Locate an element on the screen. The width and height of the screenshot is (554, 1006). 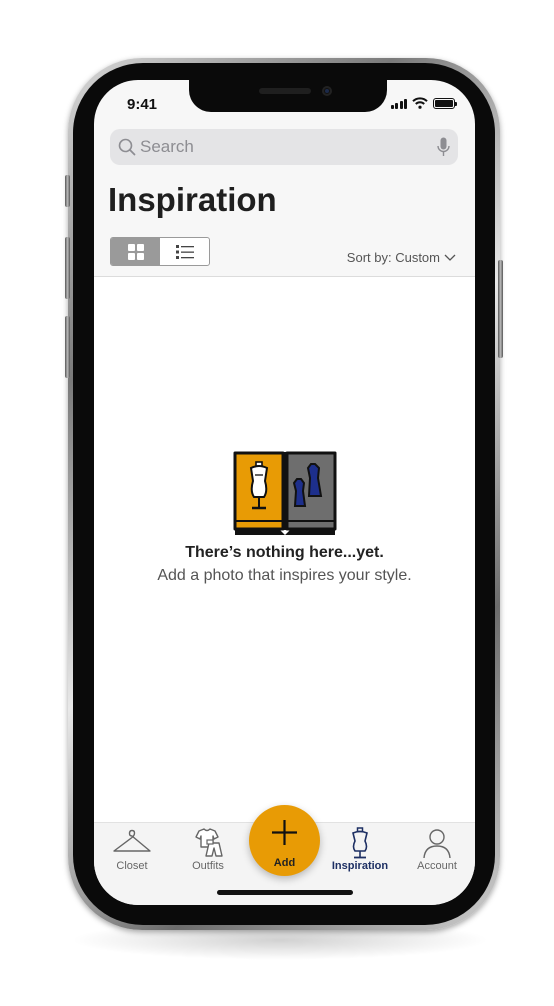
grid-icon is located at coordinates (135, 251).